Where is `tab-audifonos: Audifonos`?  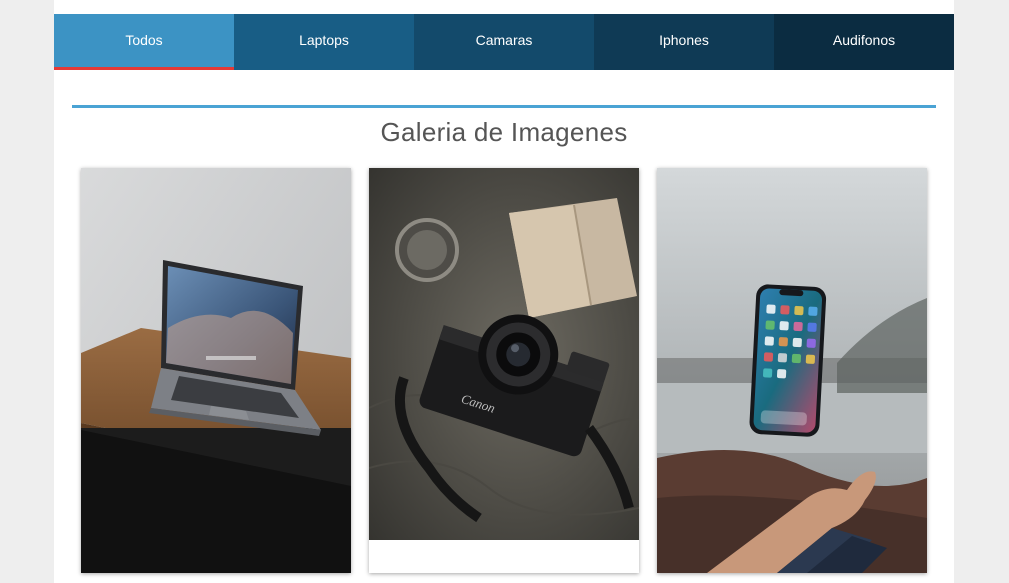 tab-audifonos: Audifonos is located at coordinates (864, 42).